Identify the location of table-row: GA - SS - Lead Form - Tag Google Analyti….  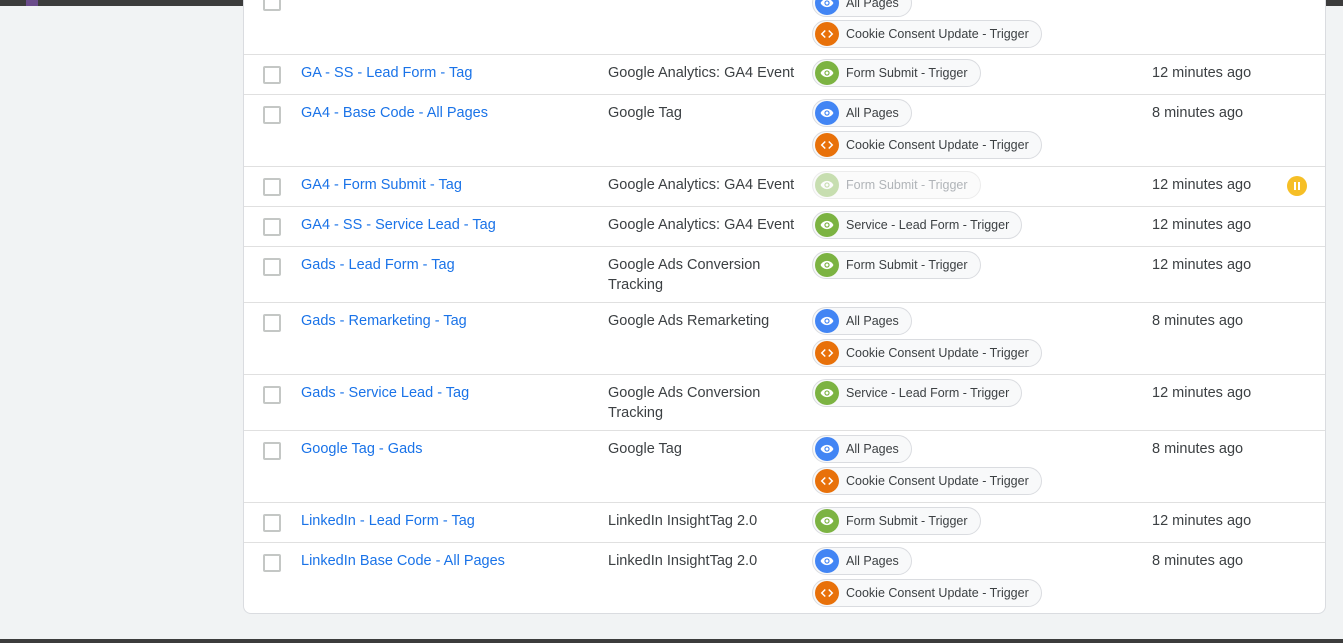
(784, 75).